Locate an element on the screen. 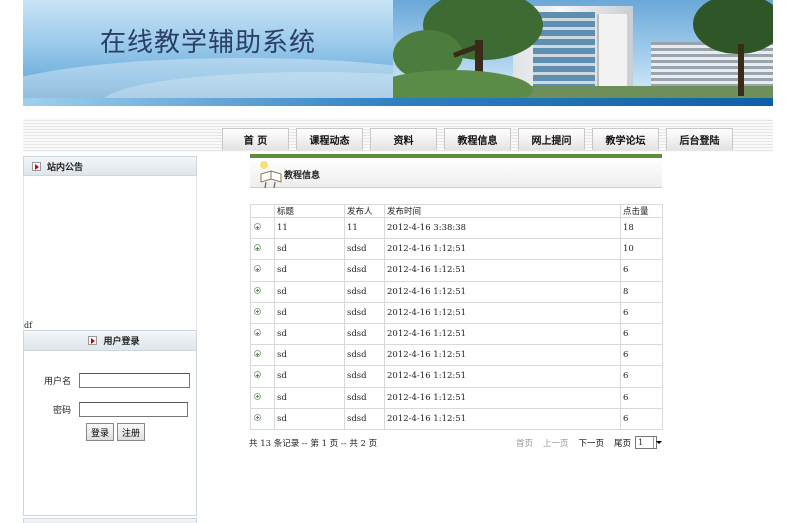 The height and width of the screenshot is (523, 800). pager: 首页 上一页 下一页 尾页 1 is located at coordinates (589, 442).